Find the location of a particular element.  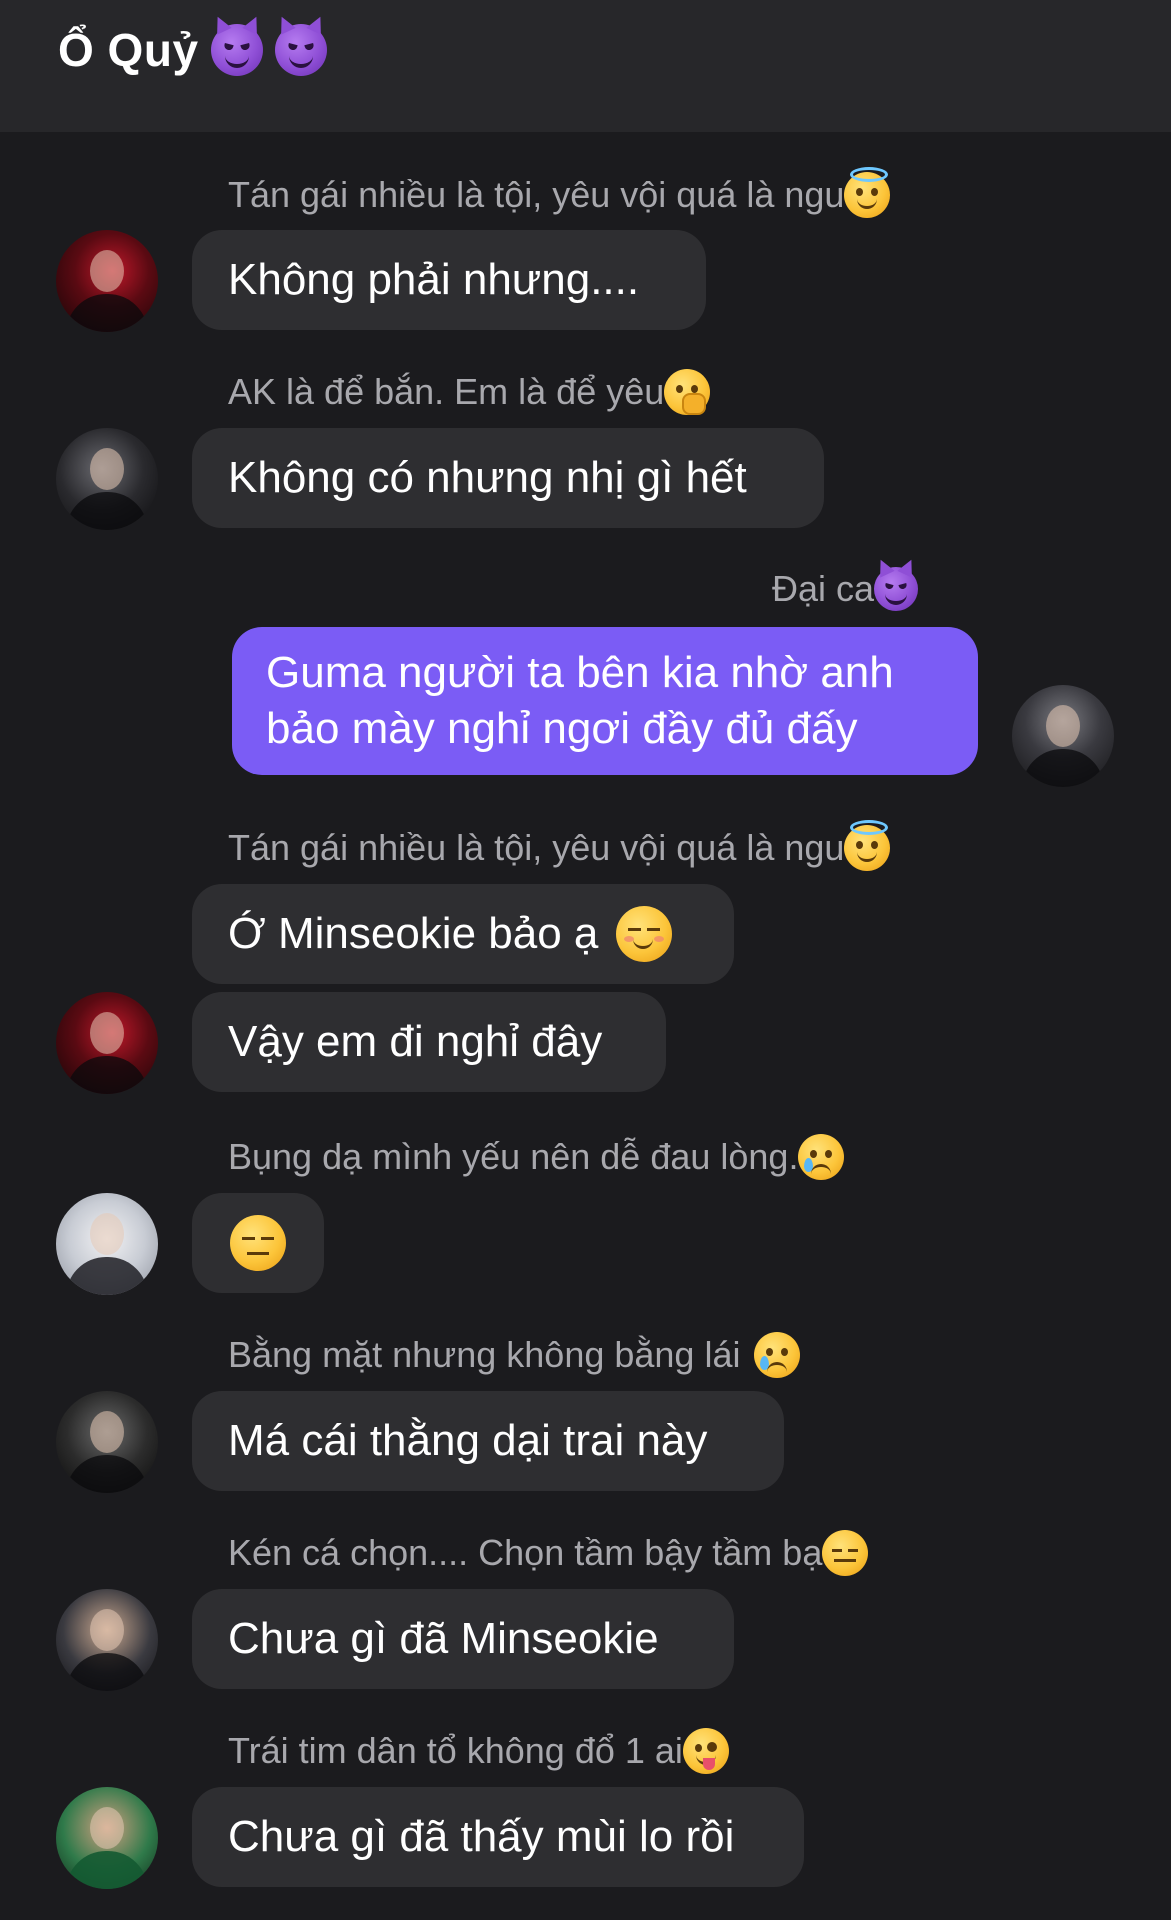

unamused-face-icon is located at coordinates (258, 1243).